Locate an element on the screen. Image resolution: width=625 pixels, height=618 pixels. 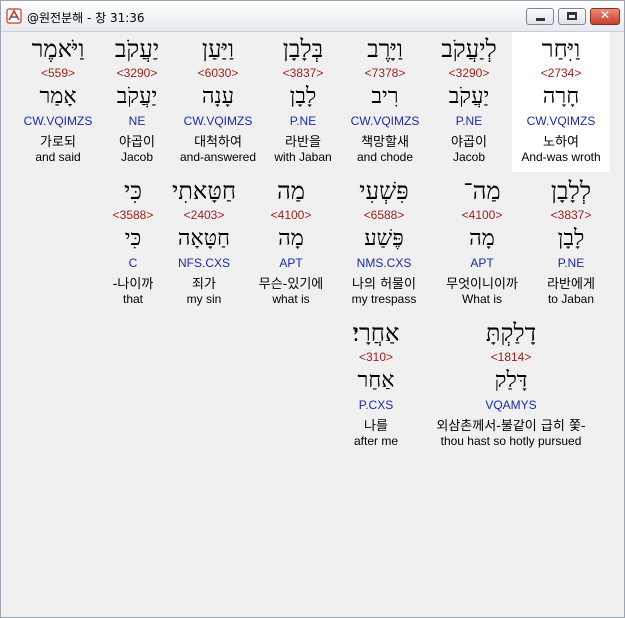
hebrew-word: וַיֹּאמֶר is located at coordinates (58, 49).